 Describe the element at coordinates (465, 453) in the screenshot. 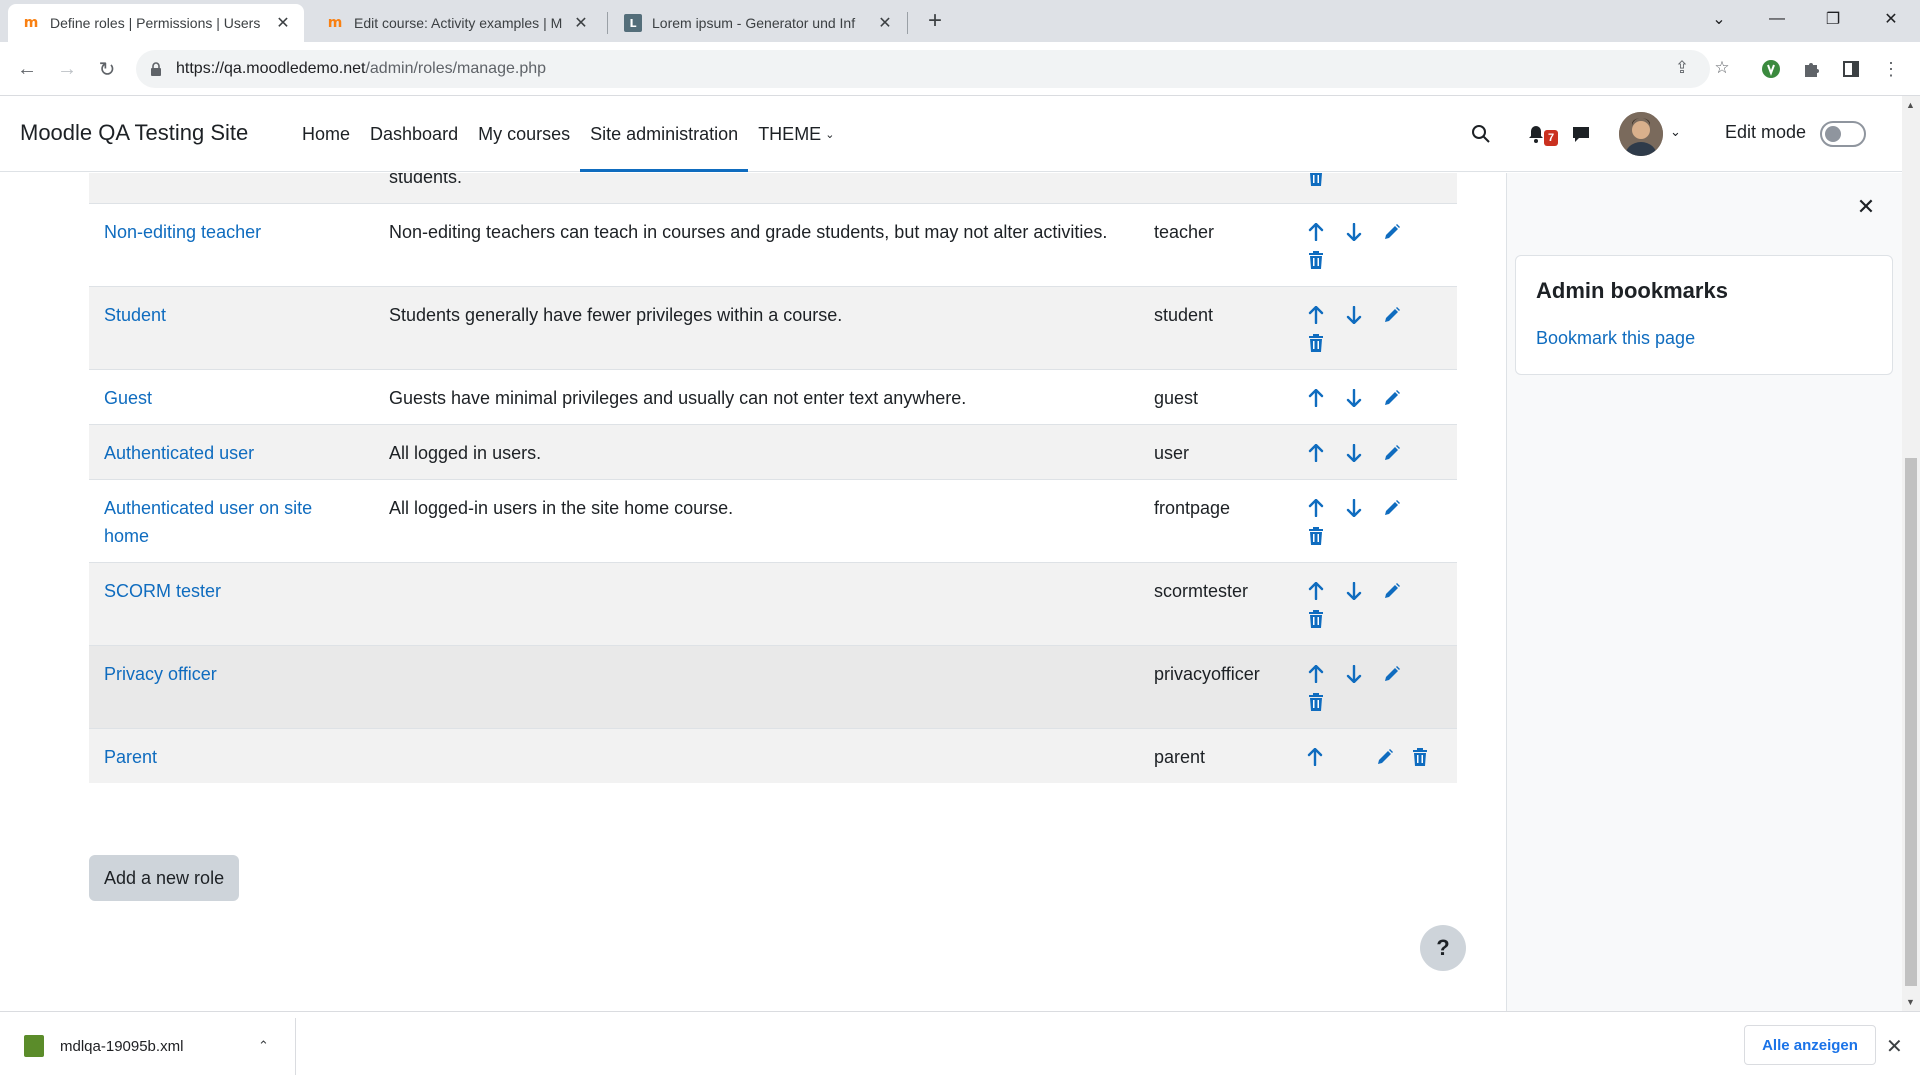

I see `role-description: All logged in users.` at that location.